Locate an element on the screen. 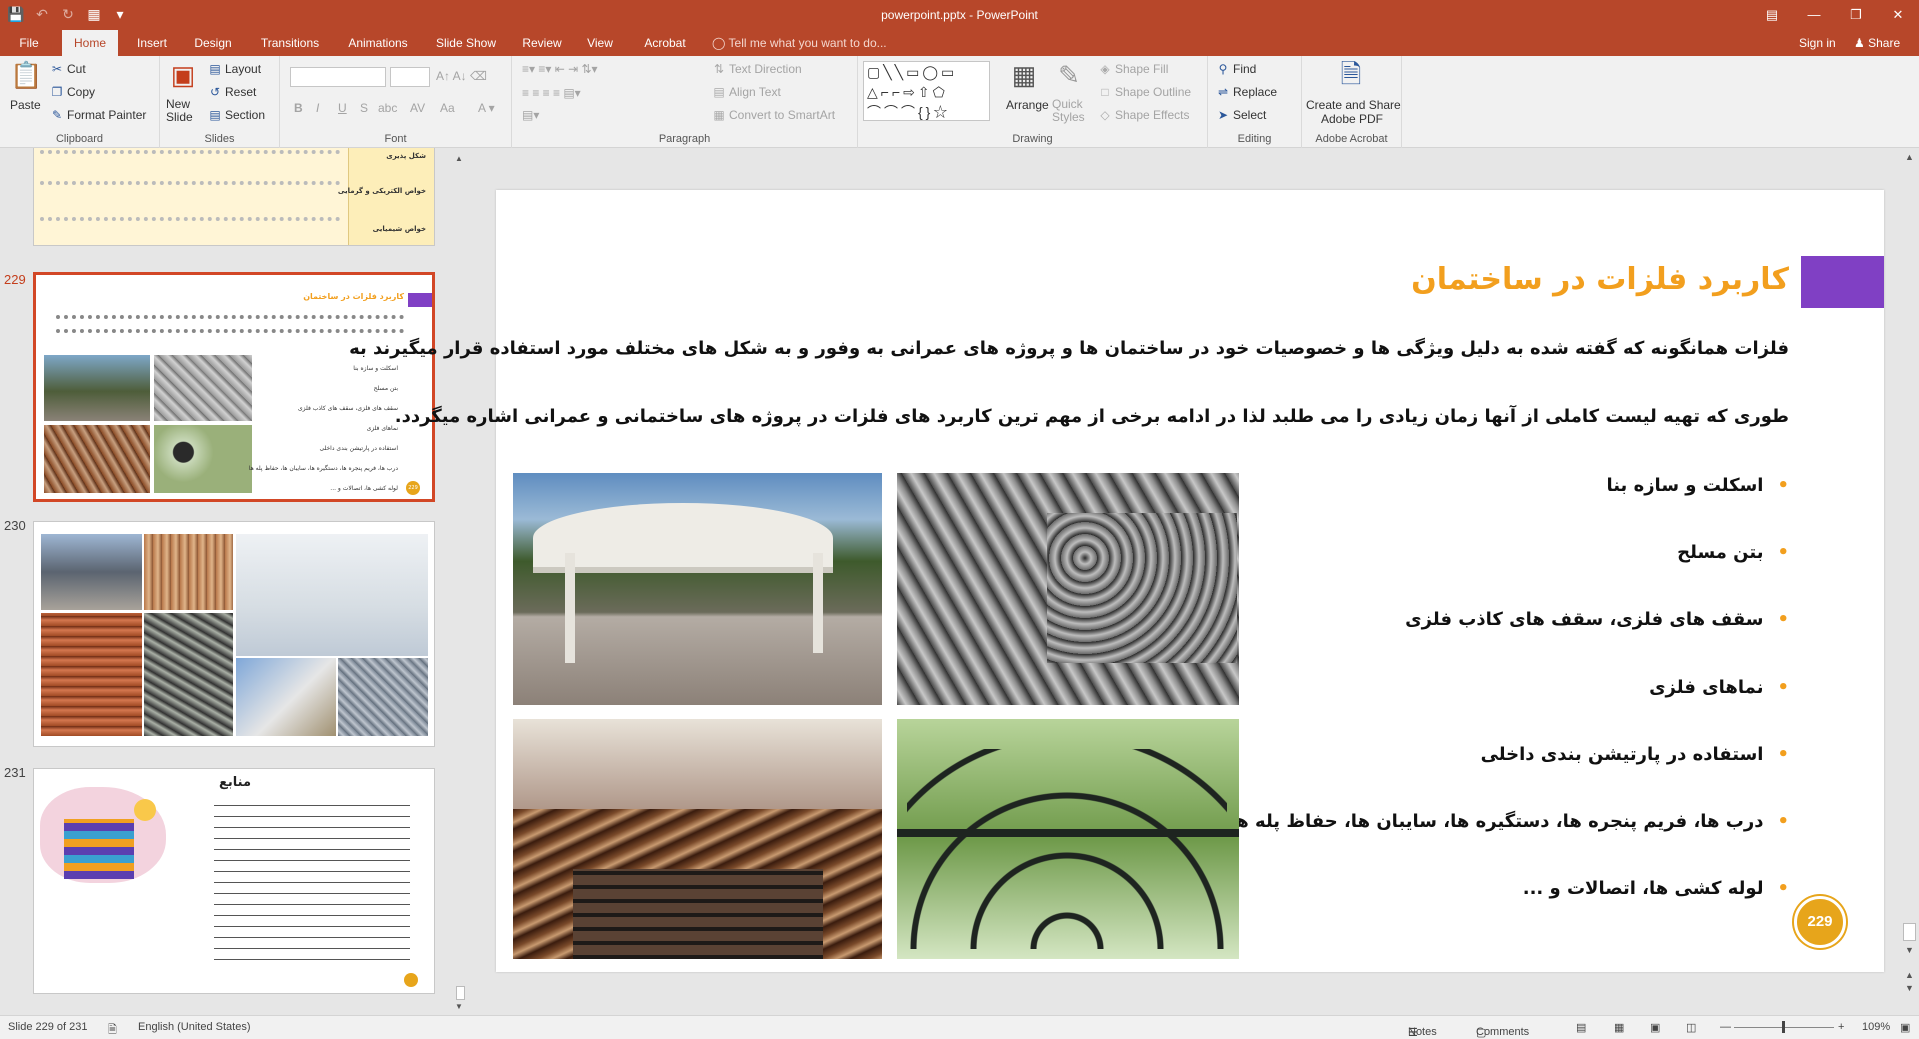 This screenshot has width=1919, height=1039. zoom-slider-thumb is located at coordinates (1783, 1027).